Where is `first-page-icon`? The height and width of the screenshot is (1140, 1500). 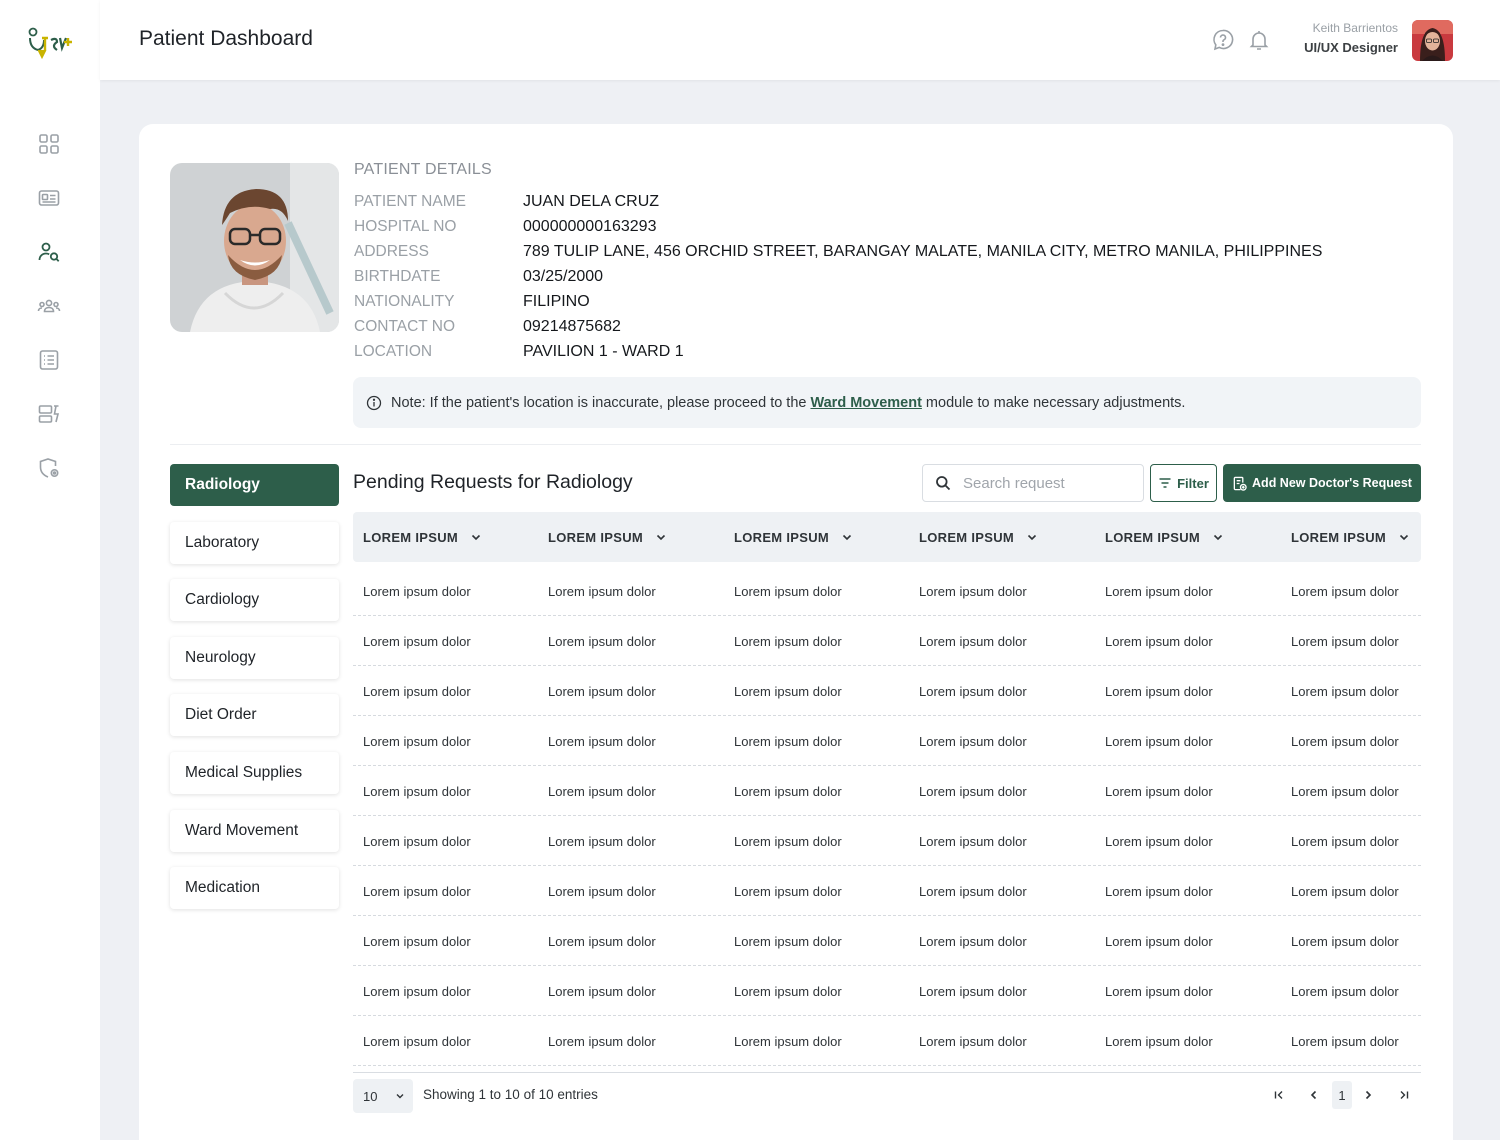 first-page-icon is located at coordinates (1278, 1095).